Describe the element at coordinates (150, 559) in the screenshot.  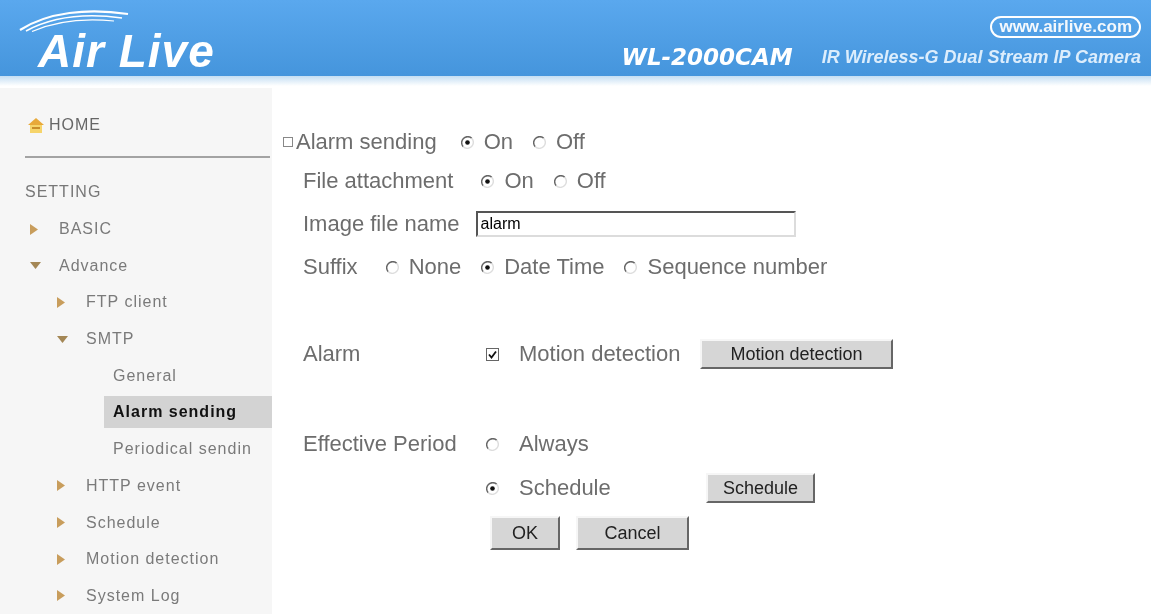
I see `nav-item: Motion detection` at that location.